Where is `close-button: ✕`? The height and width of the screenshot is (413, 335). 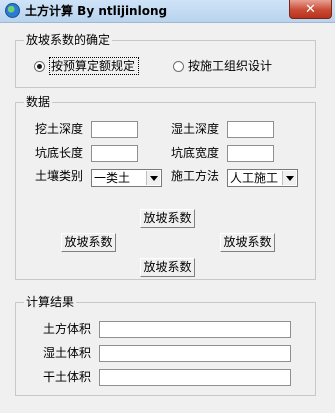 close-button: ✕ is located at coordinates (310, 9).